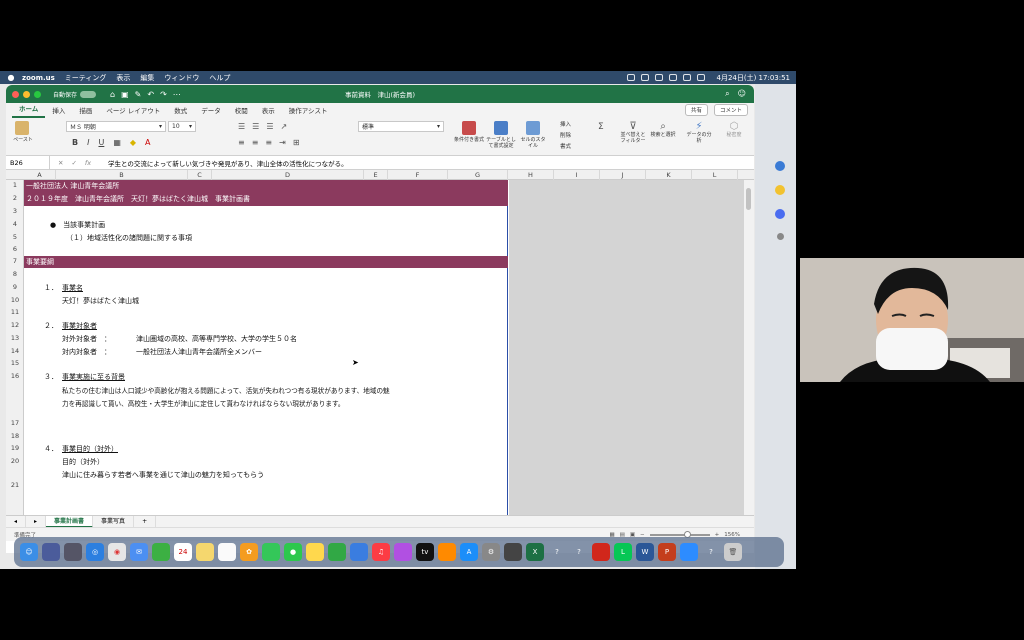 This screenshot has height=640, width=1024. Describe the element at coordinates (95, 552) in the screenshot. I see `safari-icon: ◎` at that location.